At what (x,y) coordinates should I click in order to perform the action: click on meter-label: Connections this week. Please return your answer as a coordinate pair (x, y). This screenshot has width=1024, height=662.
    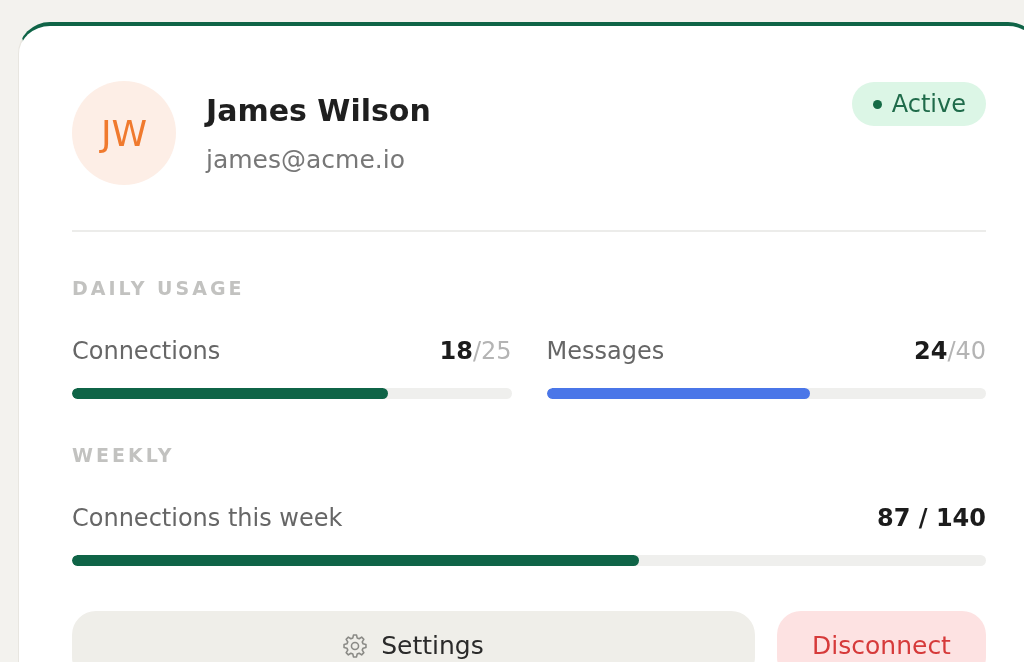
    Looking at the image, I should click on (207, 518).